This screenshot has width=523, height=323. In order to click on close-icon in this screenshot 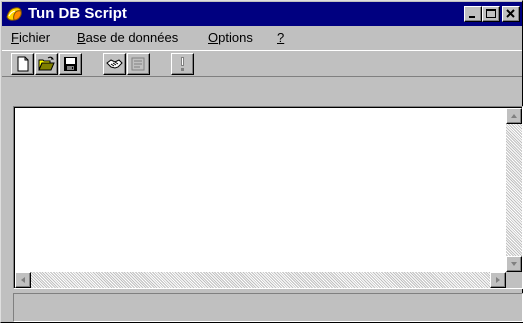, I will do `click(510, 13)`.